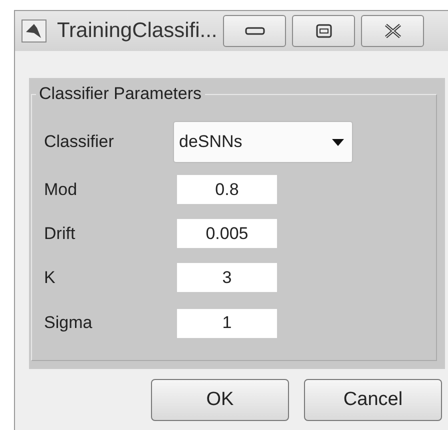 The width and height of the screenshot is (448, 430). I want to click on app-icon, so click(34, 31).